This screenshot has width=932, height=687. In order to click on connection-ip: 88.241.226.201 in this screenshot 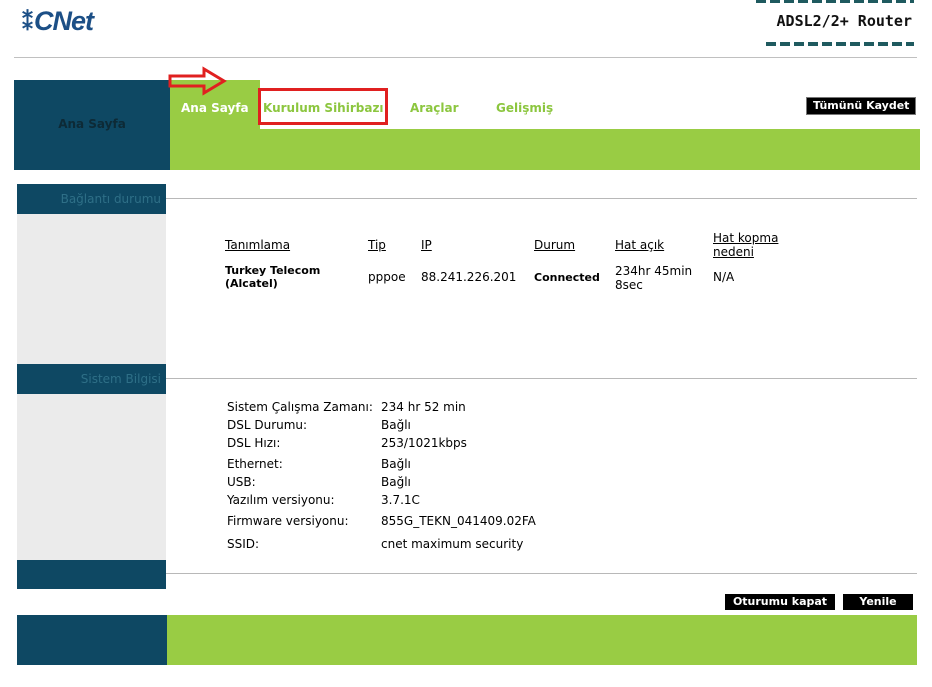, I will do `click(469, 277)`.